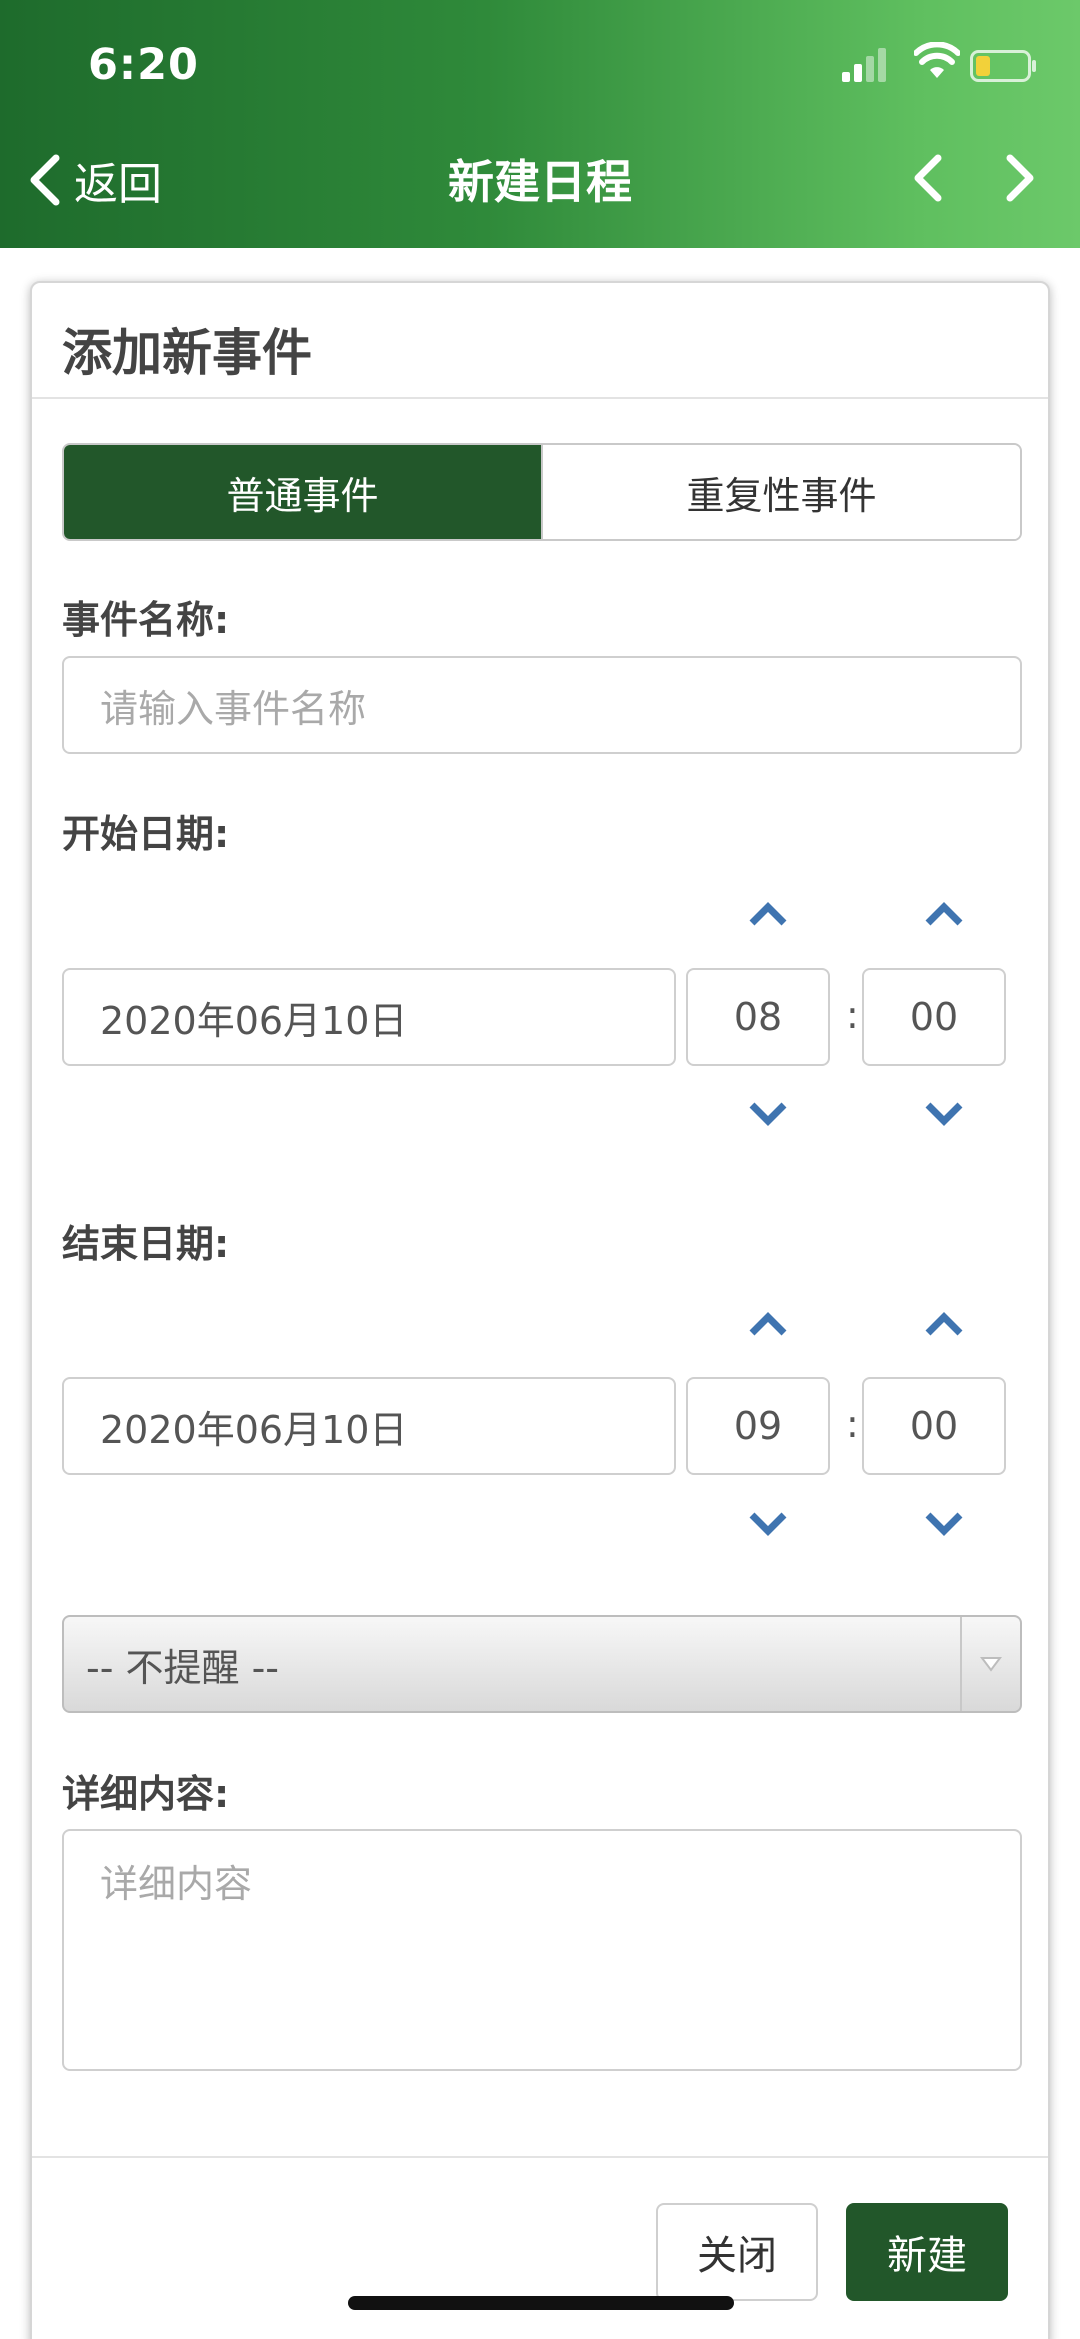 Image resolution: width=1080 pixels, height=2339 pixels. Describe the element at coordinates (930, 178) in the screenshot. I see `previous-button` at that location.